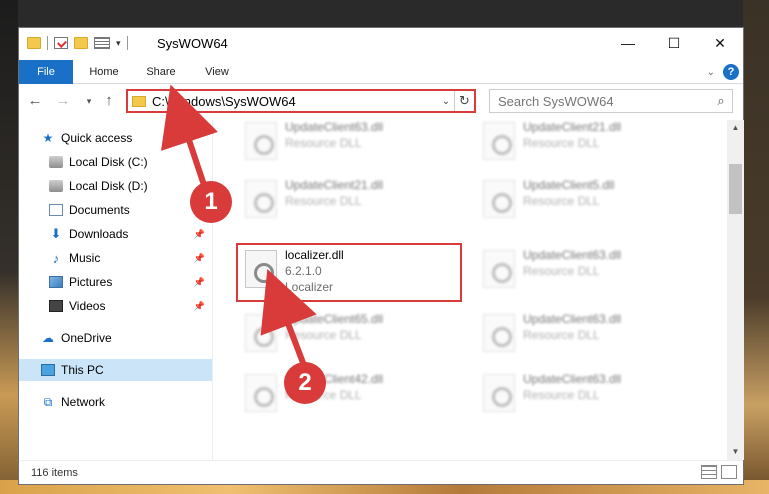  I want to click on recent-locations-icon: ▾, so click(89, 101).